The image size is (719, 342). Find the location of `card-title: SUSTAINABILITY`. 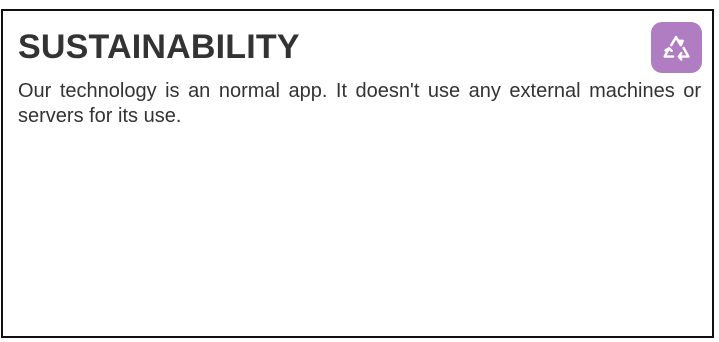

card-title: SUSTAINABILITY is located at coordinates (159, 47).